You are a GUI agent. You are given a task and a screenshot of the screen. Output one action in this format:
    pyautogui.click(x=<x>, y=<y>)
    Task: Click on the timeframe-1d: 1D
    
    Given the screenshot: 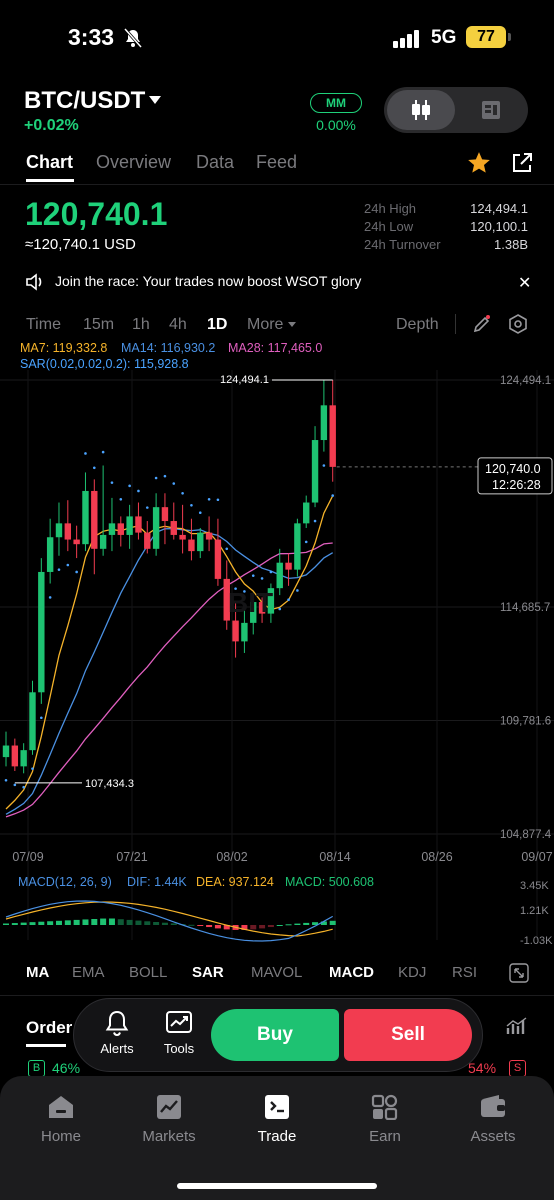 What is the action you would take?
    pyautogui.click(x=217, y=325)
    